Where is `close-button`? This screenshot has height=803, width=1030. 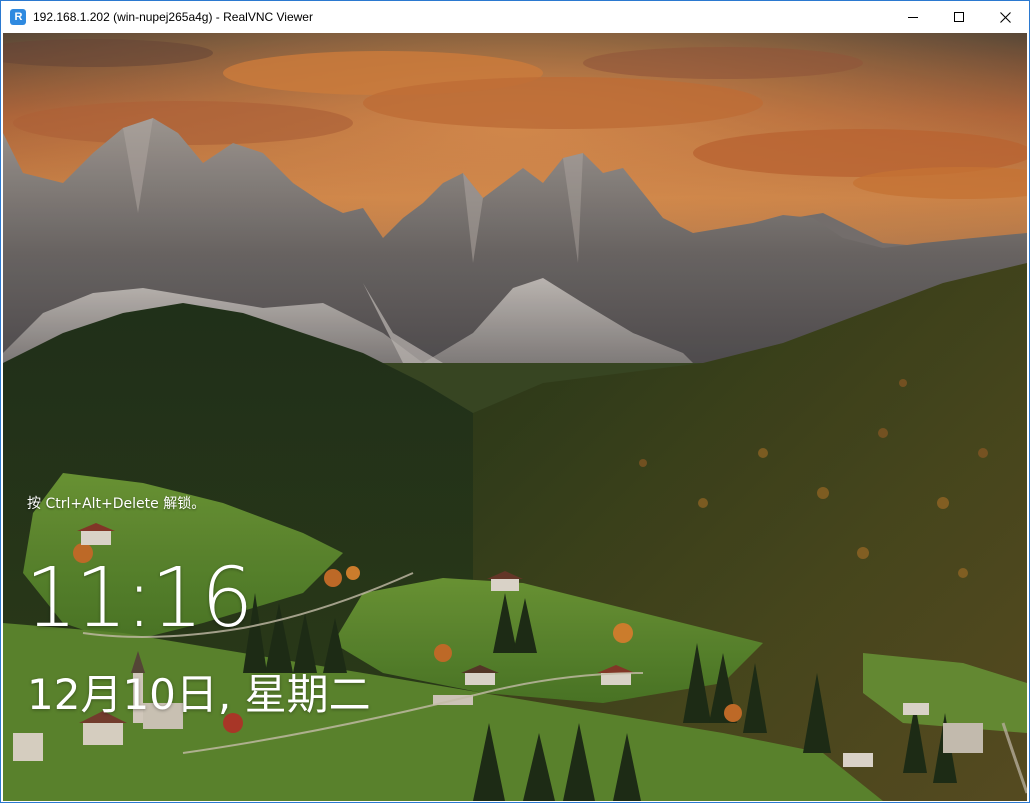 close-button is located at coordinates (1005, 17).